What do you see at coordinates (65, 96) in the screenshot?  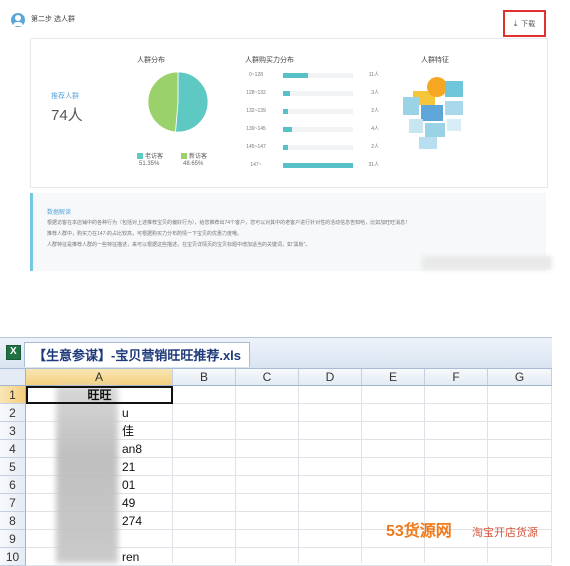 I see `recommended-label: 推荐人群` at bounding box center [65, 96].